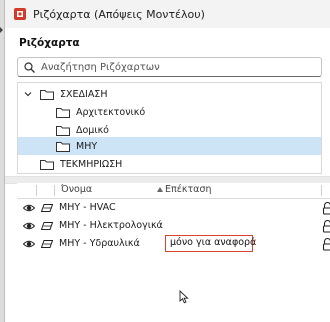 This screenshot has width=330, height=322. What do you see at coordinates (76, 189) in the screenshot?
I see `column-header-name: Όνομα` at bounding box center [76, 189].